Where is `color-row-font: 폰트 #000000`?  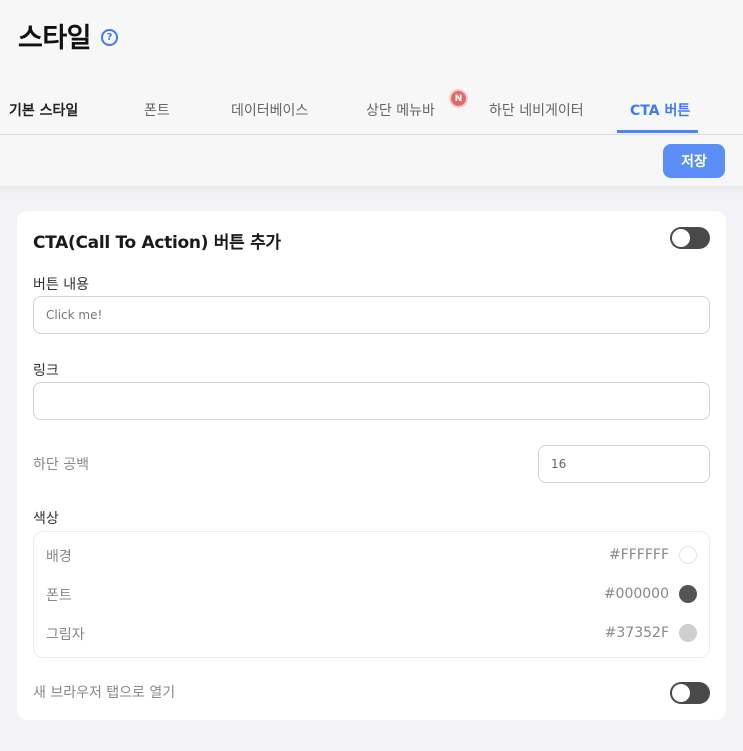
color-row-font: 폰트 #000000 is located at coordinates (371, 595).